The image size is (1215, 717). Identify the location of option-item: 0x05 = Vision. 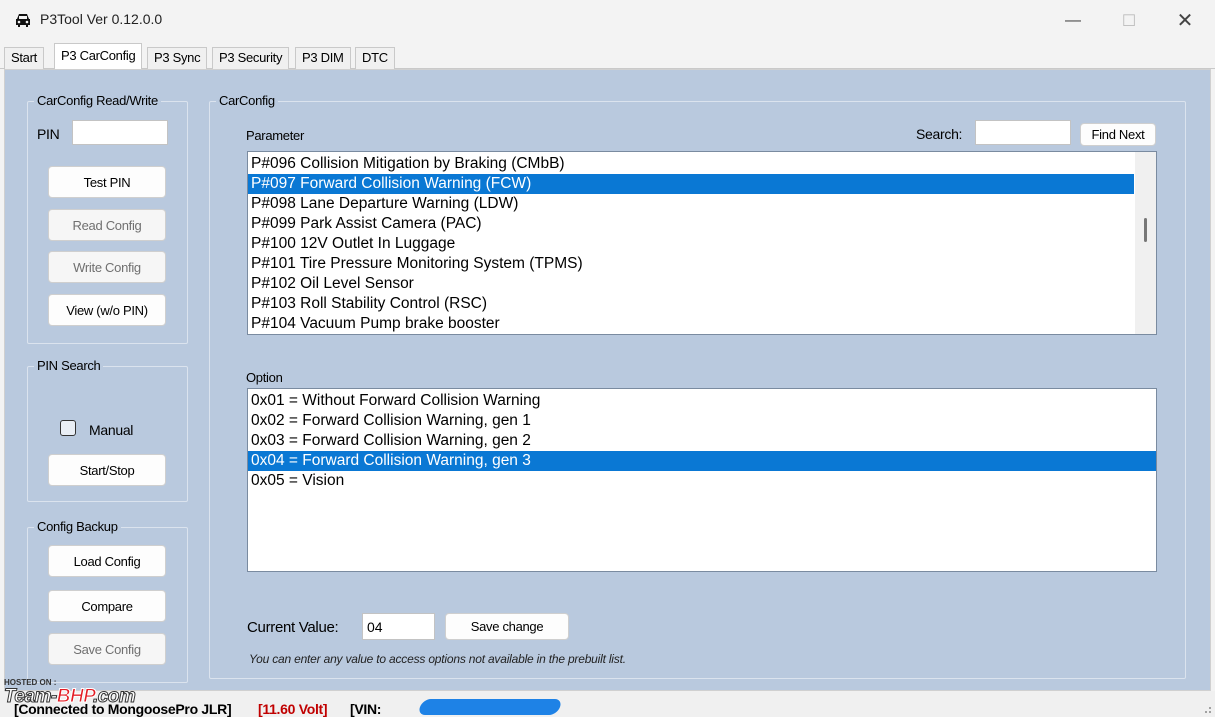
(702, 481).